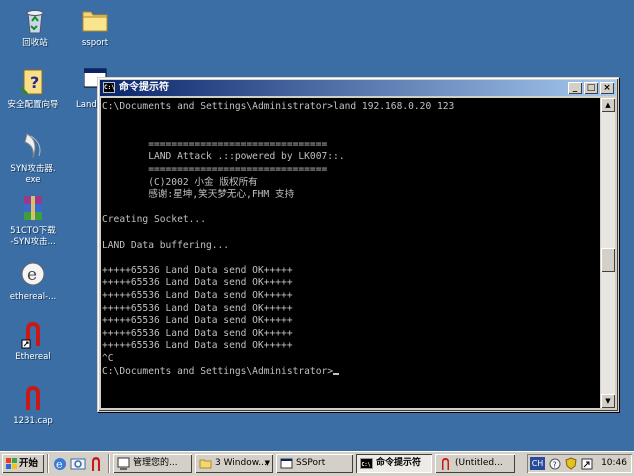 This screenshot has height=476, width=634. I want to click on cmd-icon: C:\, so click(366, 463).